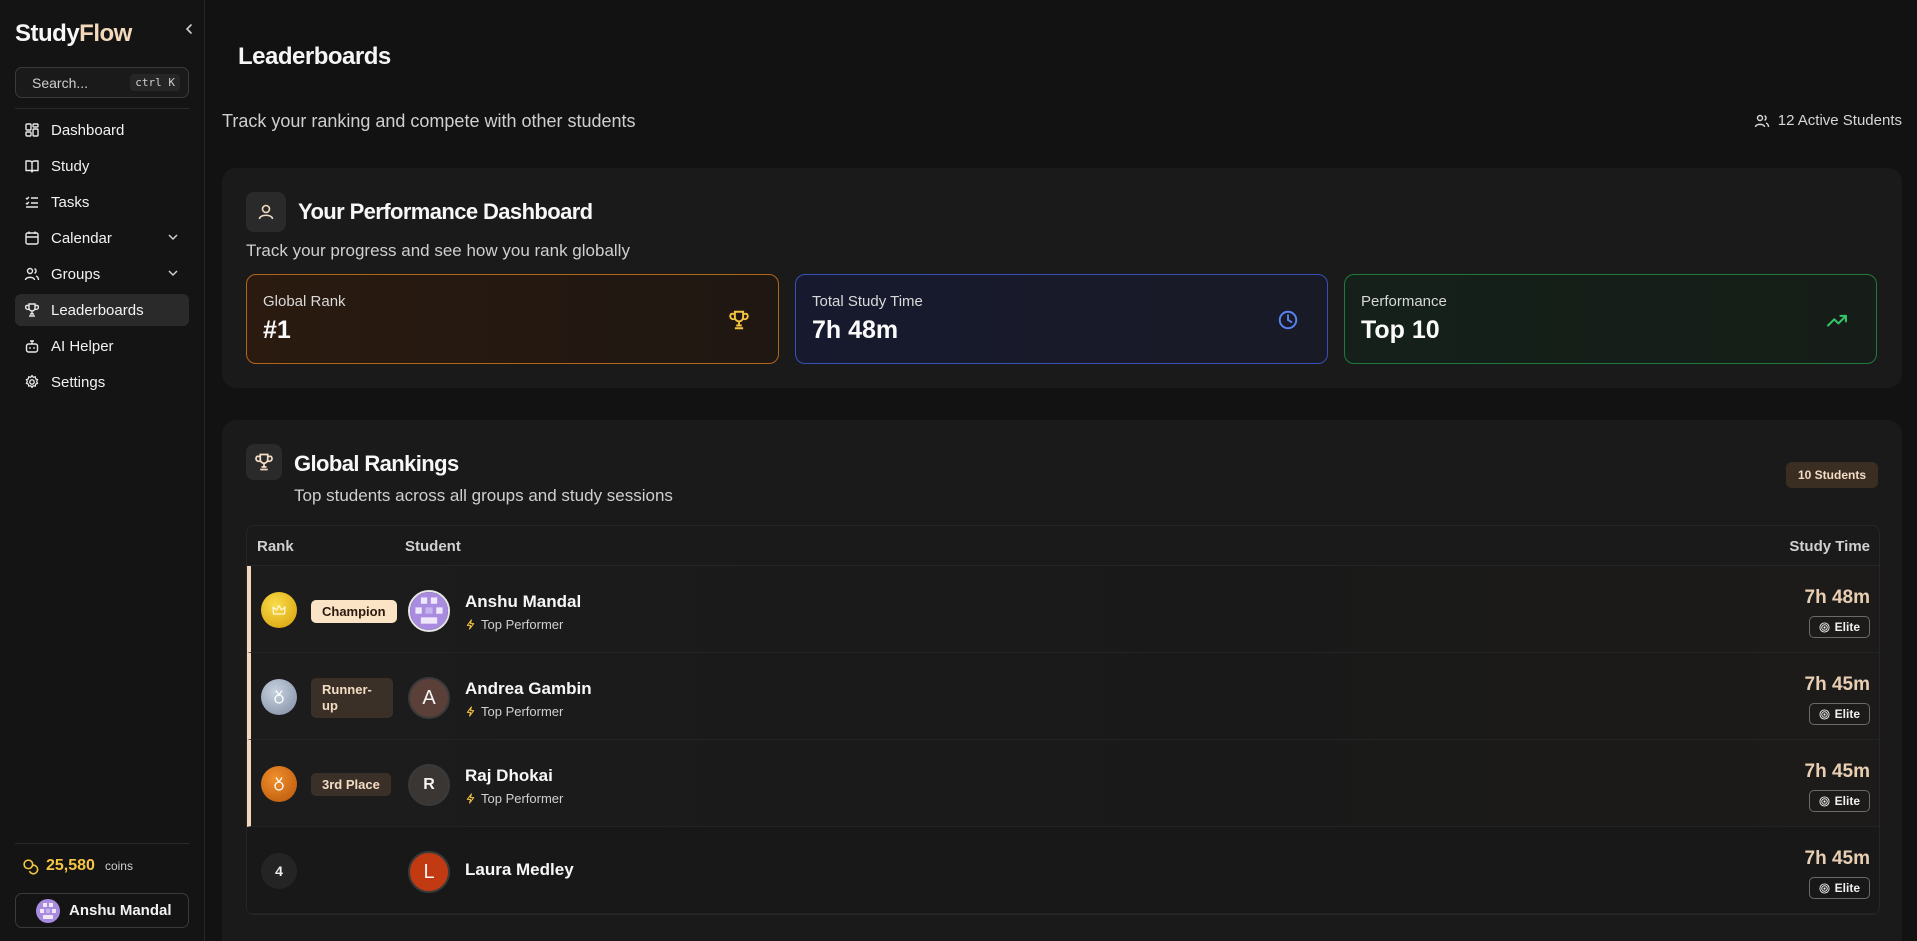 This screenshot has width=1917, height=941. I want to click on users-icon, so click(32, 274).